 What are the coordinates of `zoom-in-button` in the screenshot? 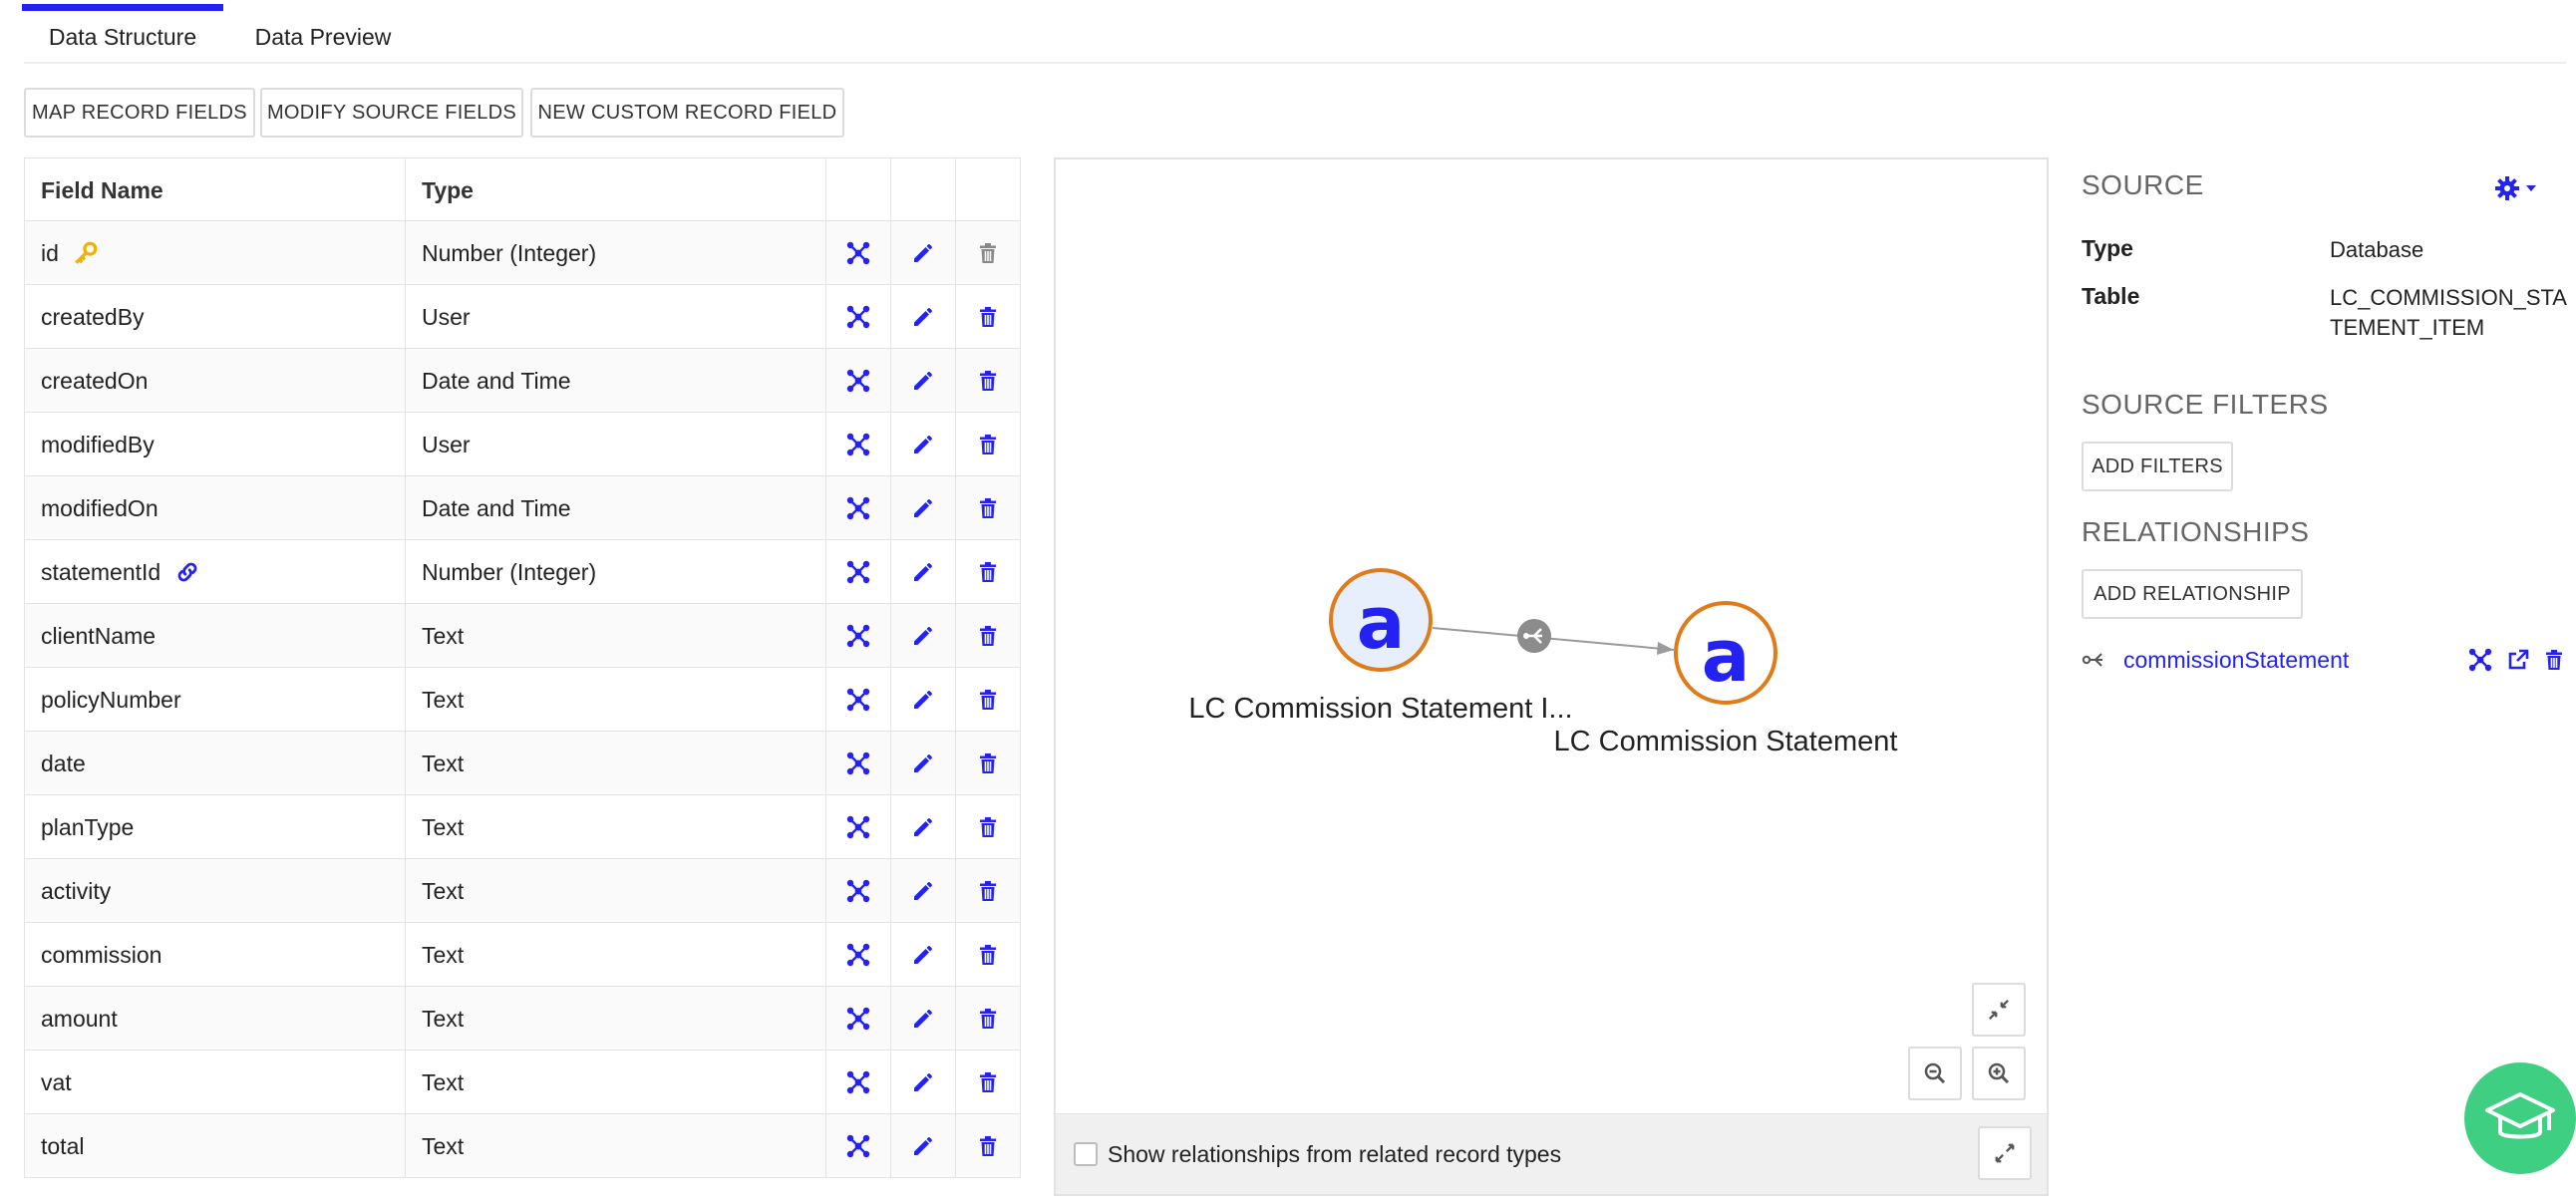 It's located at (1999, 1073).